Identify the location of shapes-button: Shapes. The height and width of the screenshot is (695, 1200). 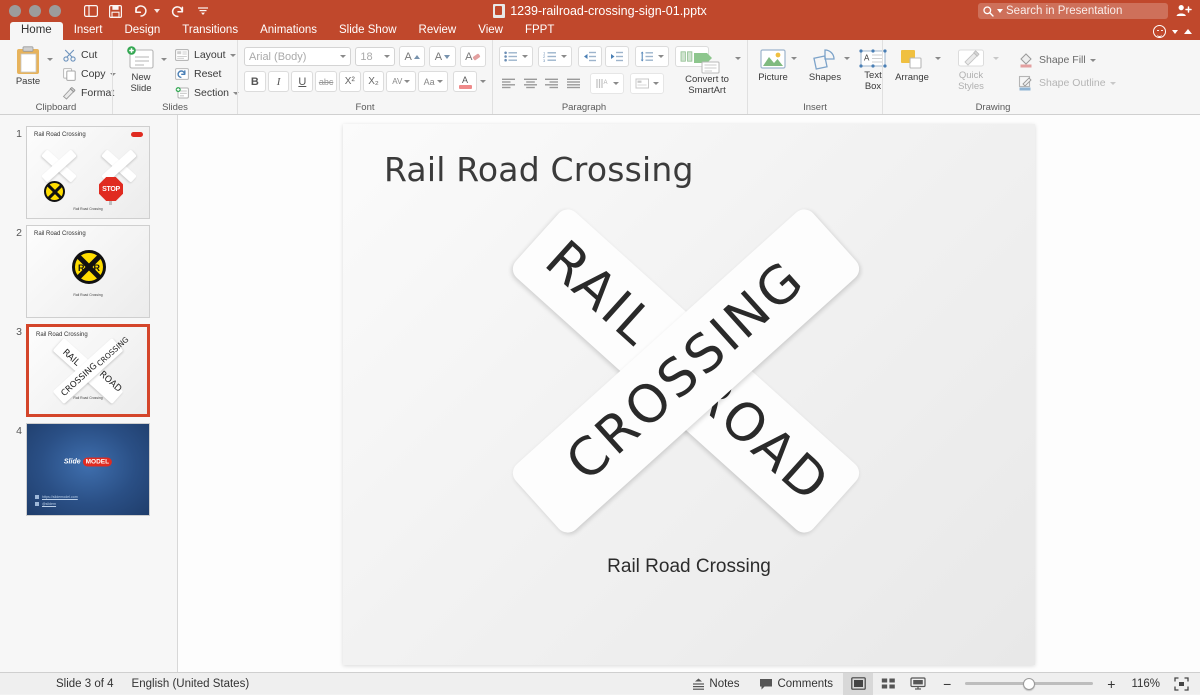
(825, 65).